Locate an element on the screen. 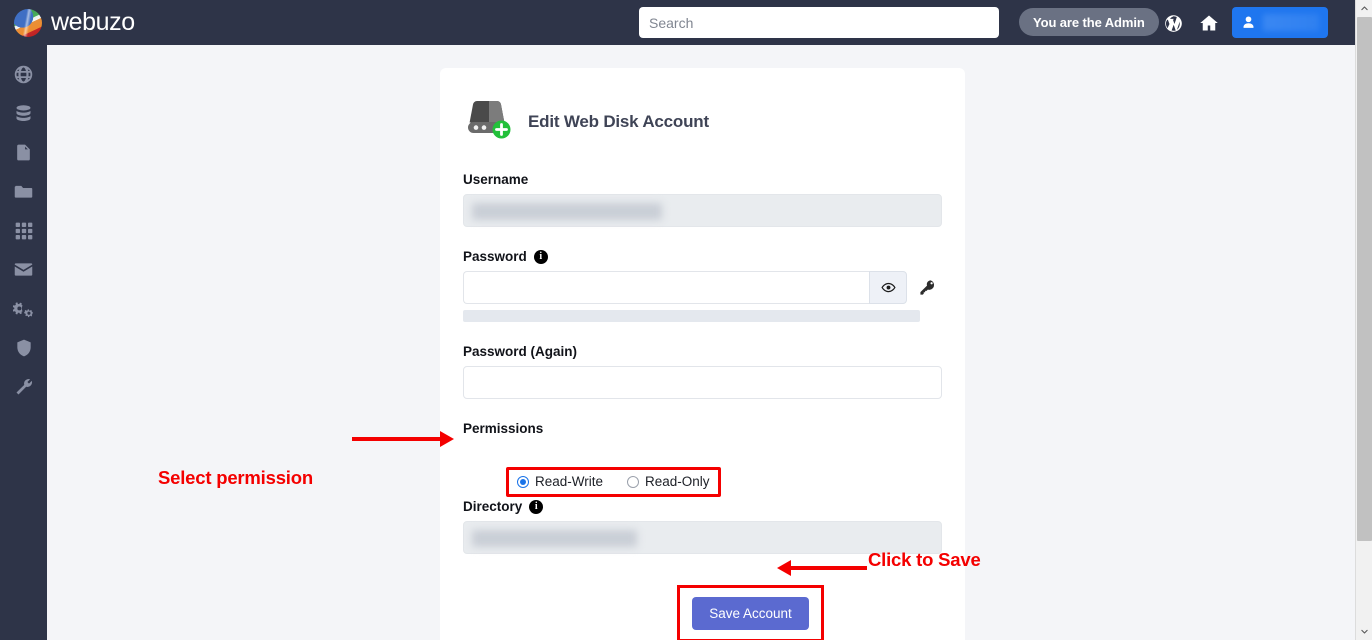 Image resolution: width=1372 pixels, height=640 pixels. user-name-blurred is located at coordinates (1291, 22).